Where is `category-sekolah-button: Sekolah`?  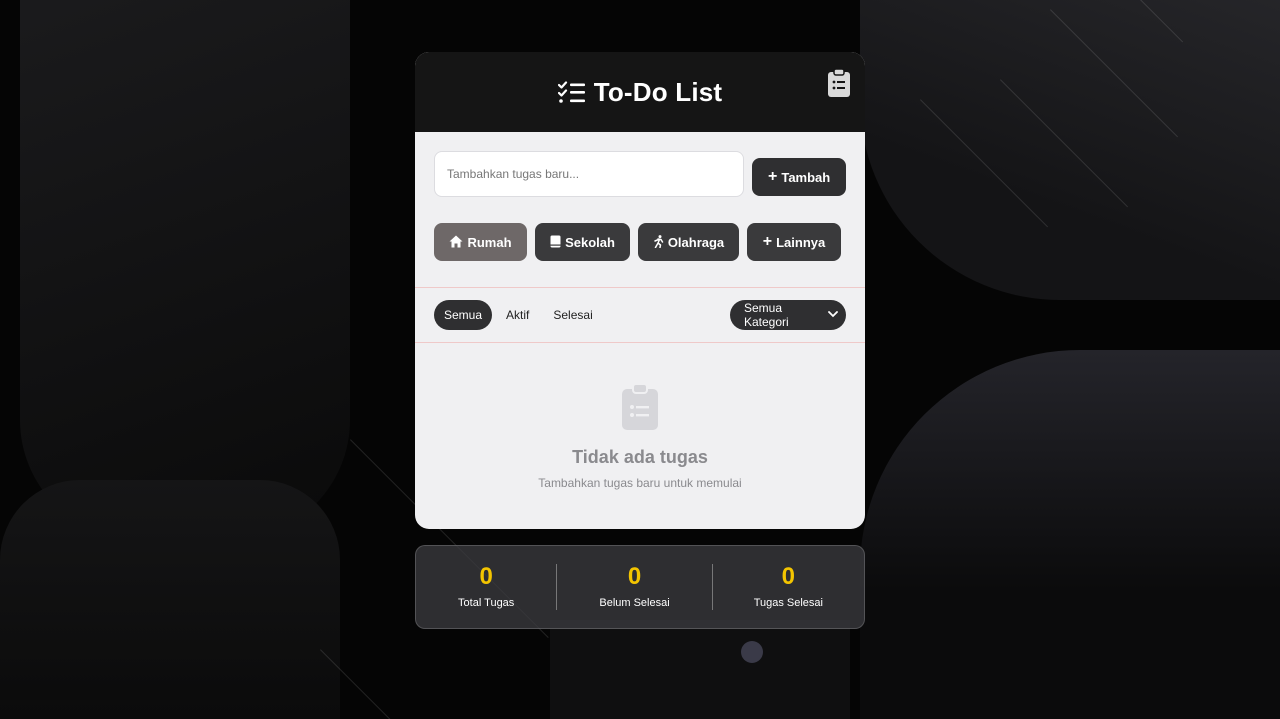 category-sekolah-button: Sekolah is located at coordinates (582, 242).